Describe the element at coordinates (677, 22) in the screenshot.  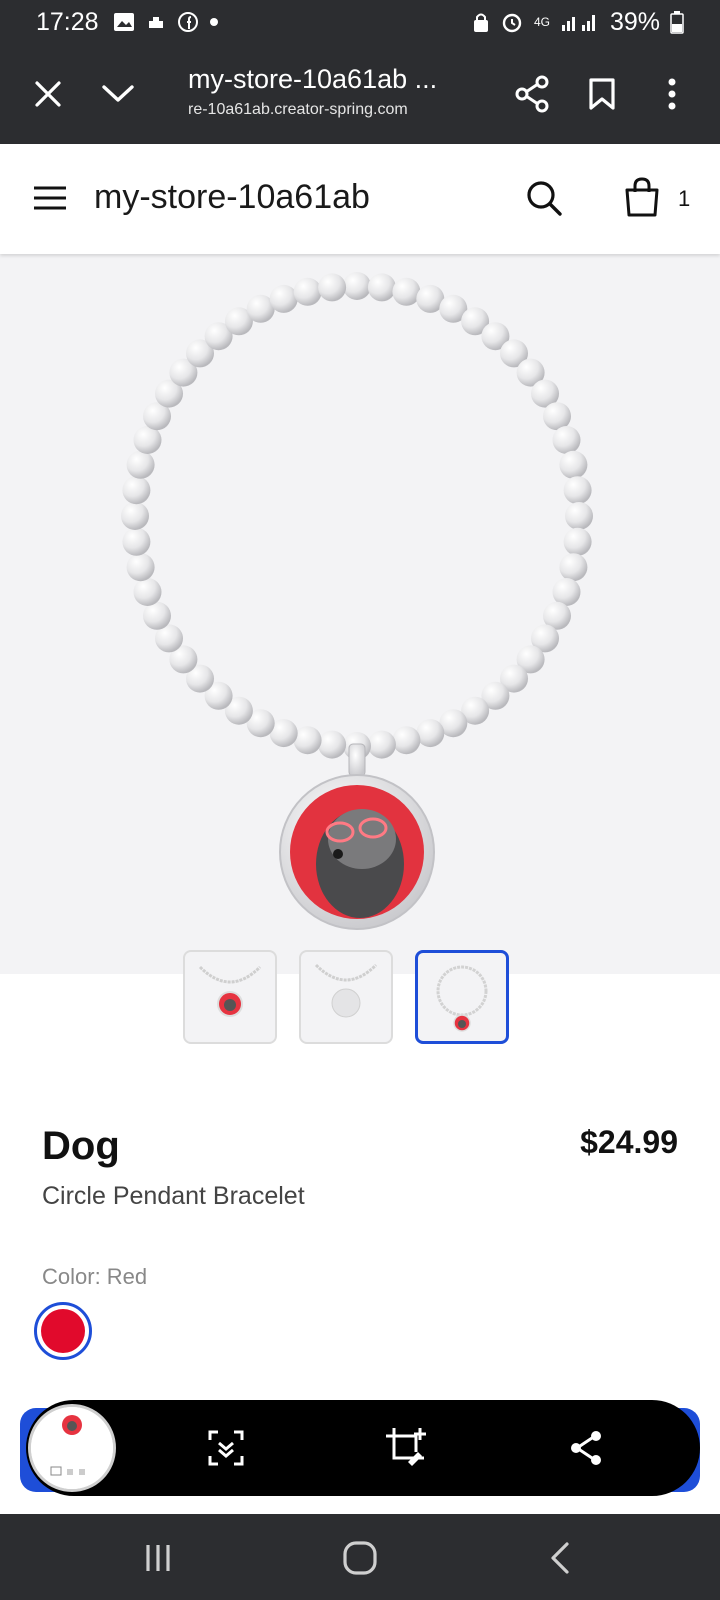
I see `battery-icon` at that location.